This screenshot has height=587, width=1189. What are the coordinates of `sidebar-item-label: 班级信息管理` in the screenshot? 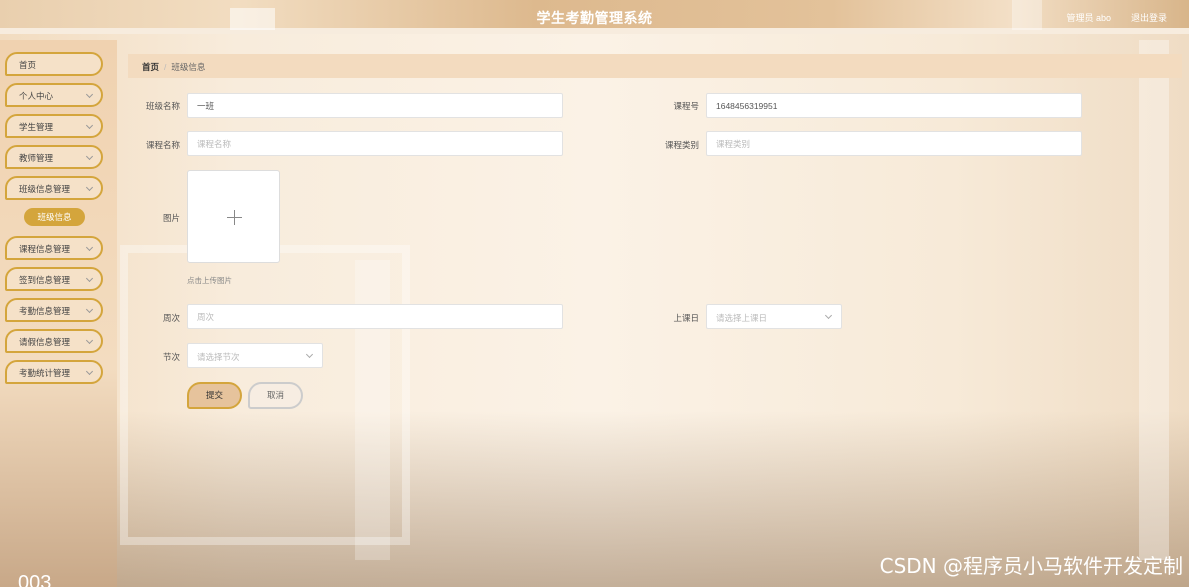 It's located at (45, 189).